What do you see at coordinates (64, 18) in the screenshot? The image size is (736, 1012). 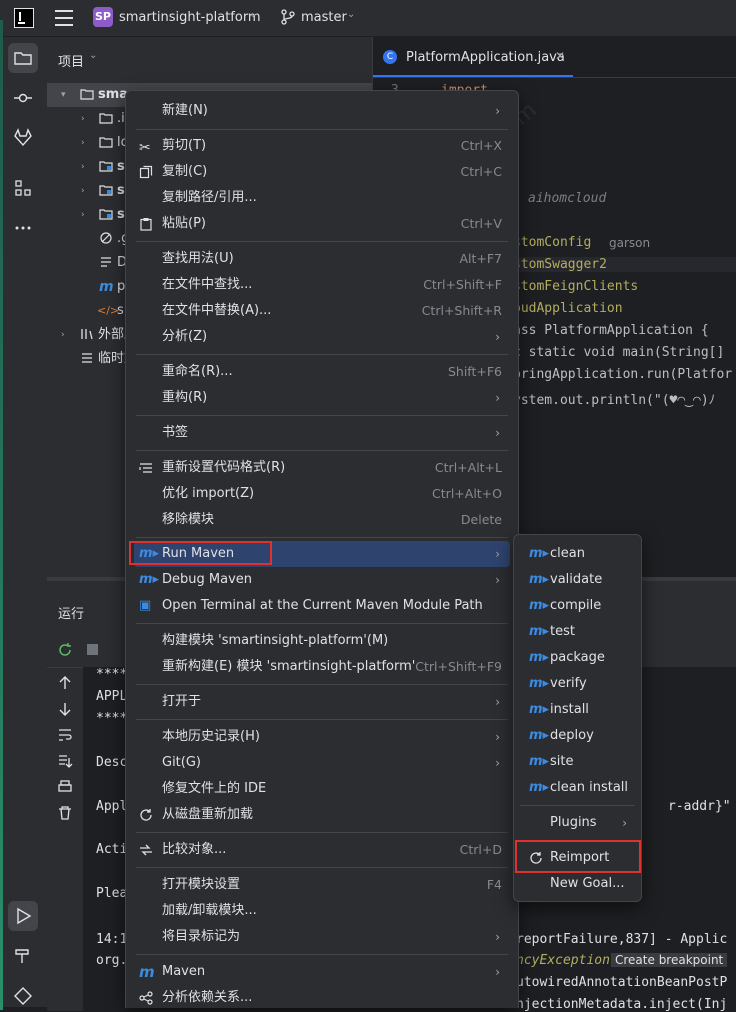 I see `main-menu-icon` at bounding box center [64, 18].